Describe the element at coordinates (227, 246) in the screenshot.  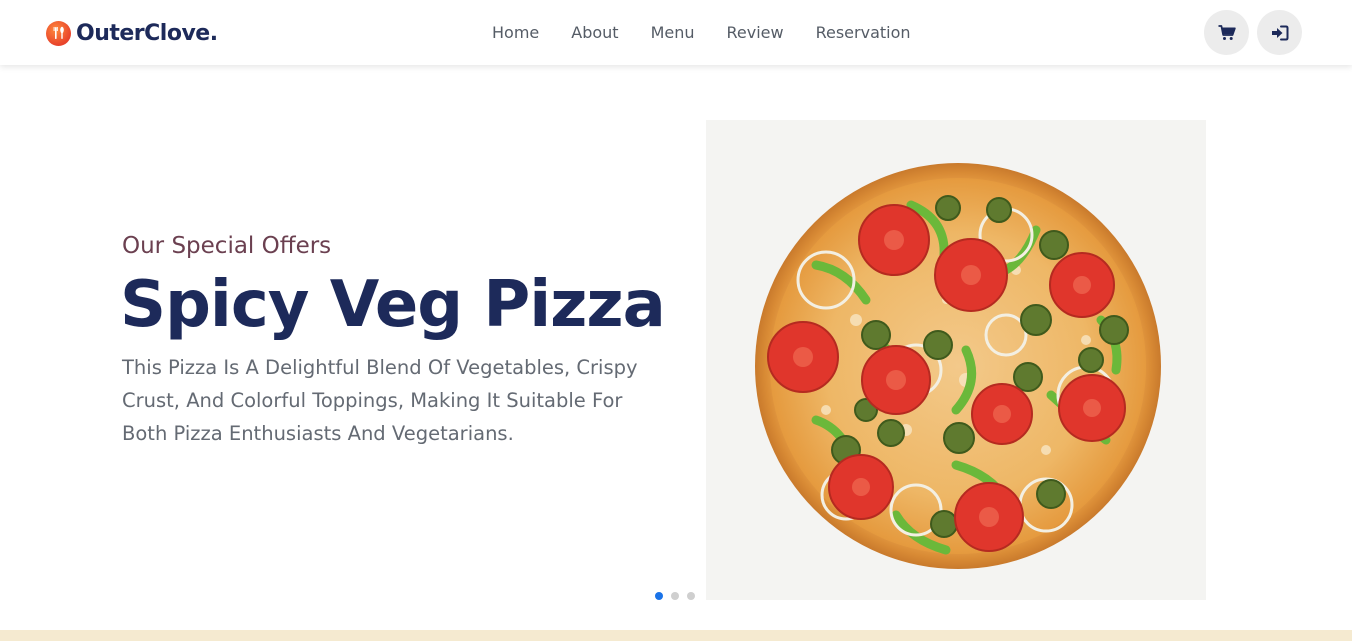
I see `hero-subtitle: Our Special Offers` at that location.